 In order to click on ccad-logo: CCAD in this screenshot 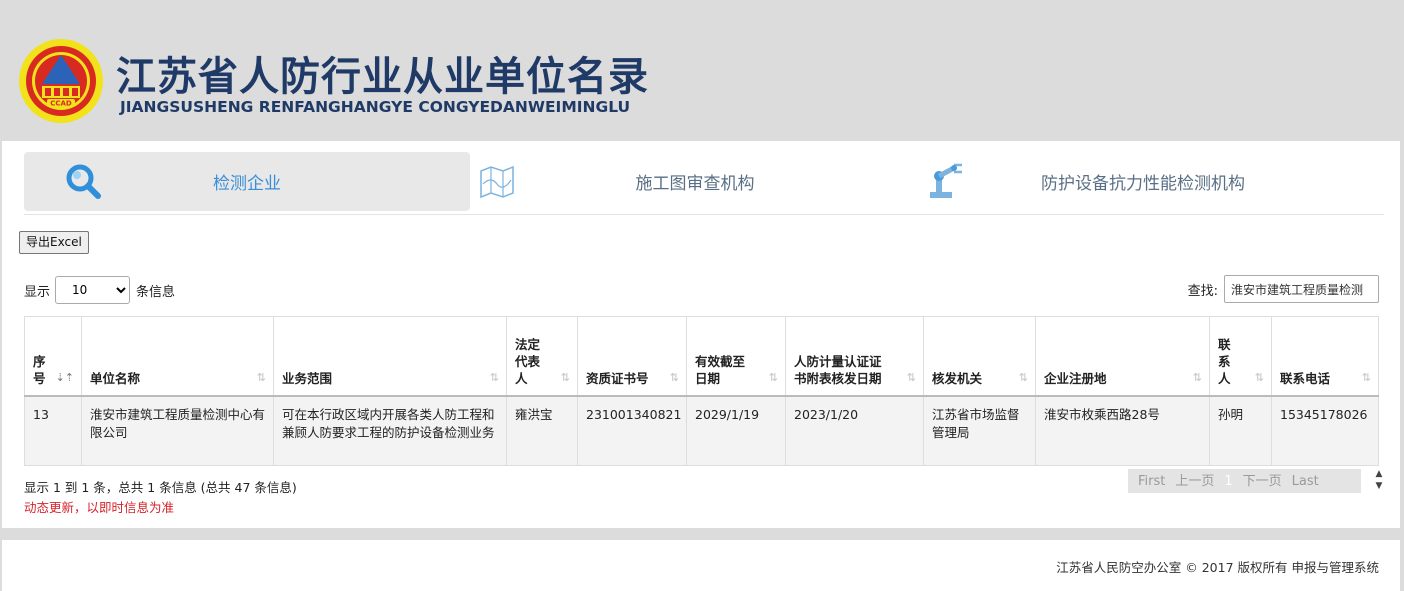, I will do `click(61, 81)`.